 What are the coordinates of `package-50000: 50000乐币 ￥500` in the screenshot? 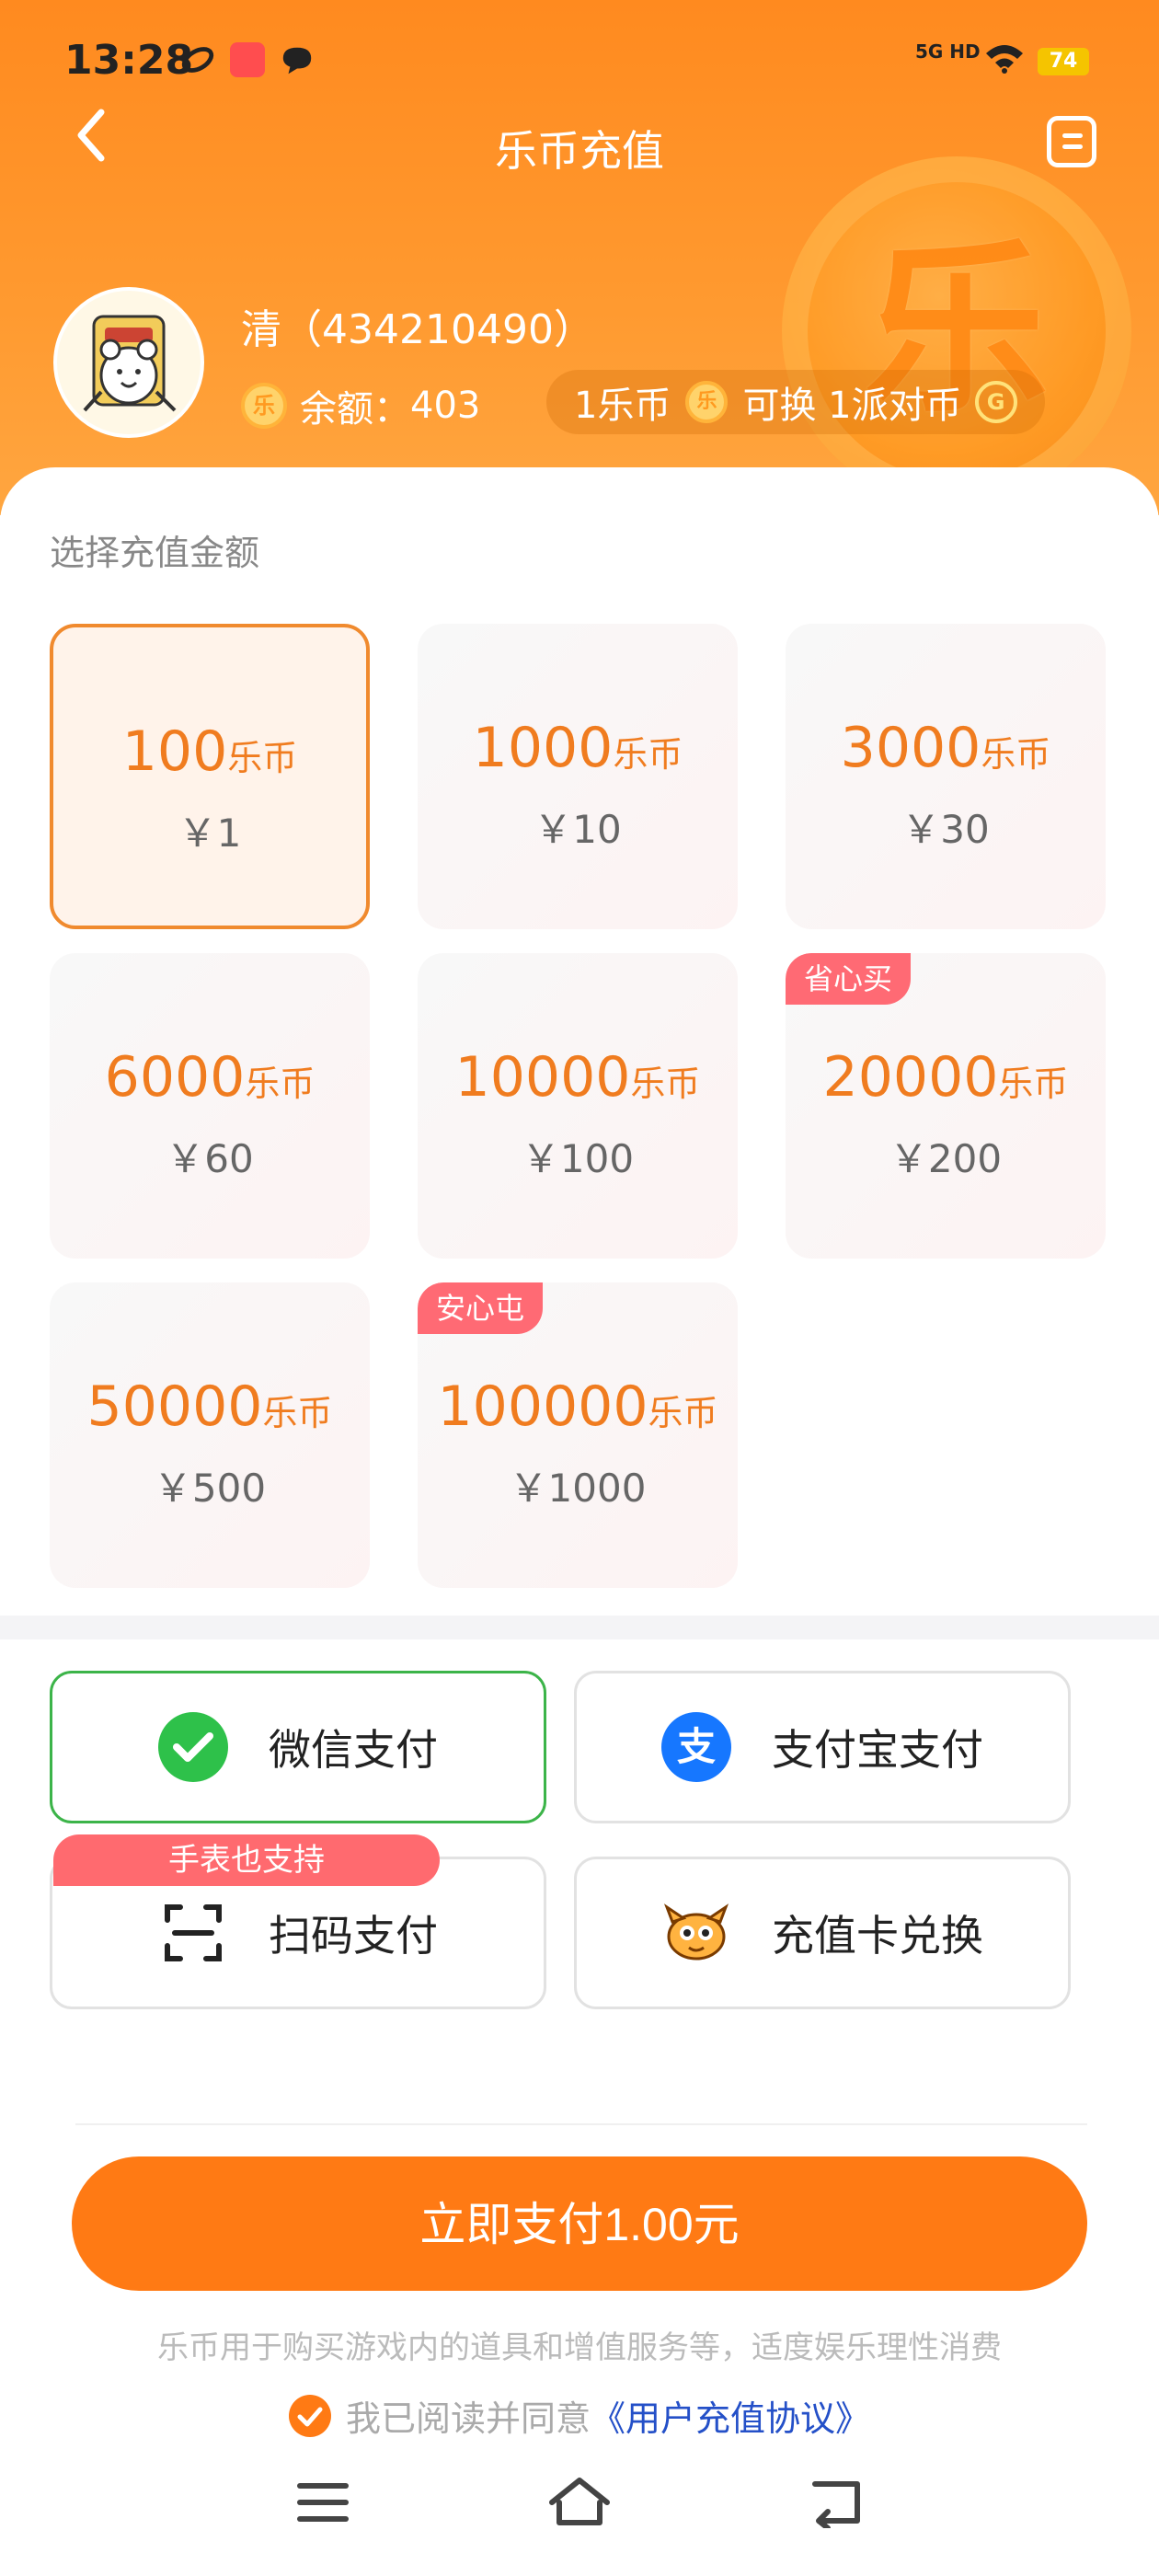 It's located at (210, 1435).